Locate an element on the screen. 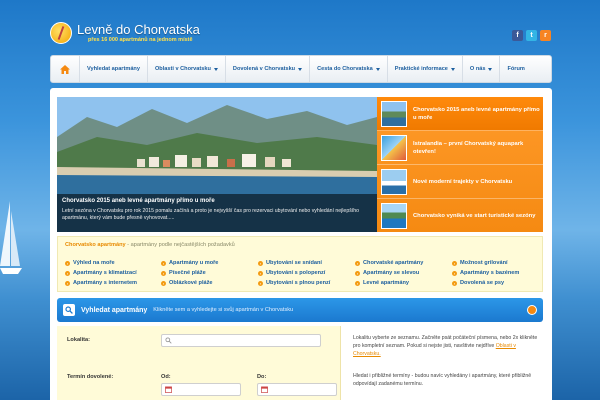 This screenshot has height=400, width=600. home-icon is located at coordinates (65, 69).